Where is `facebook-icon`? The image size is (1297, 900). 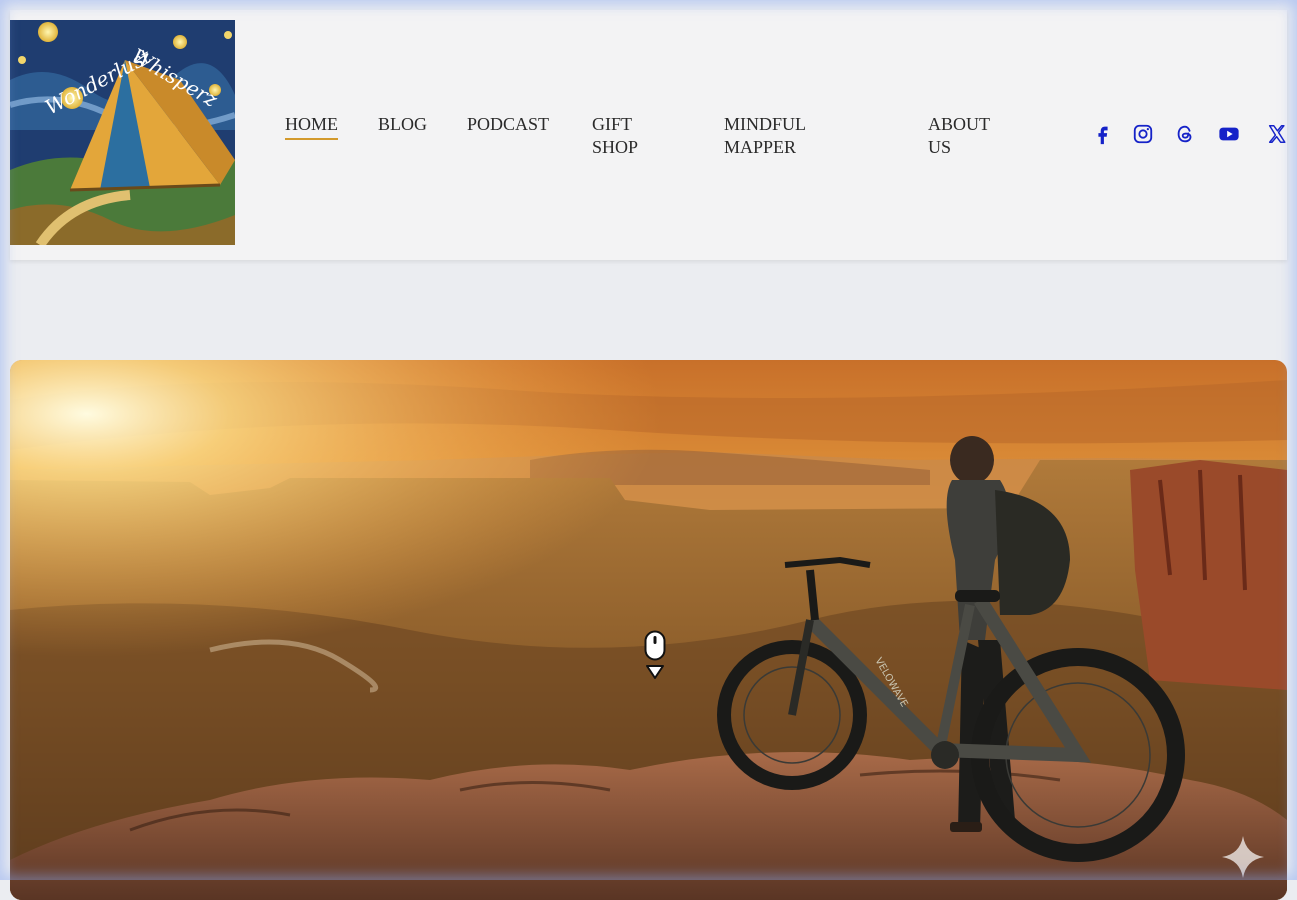 facebook-icon is located at coordinates (1103, 134).